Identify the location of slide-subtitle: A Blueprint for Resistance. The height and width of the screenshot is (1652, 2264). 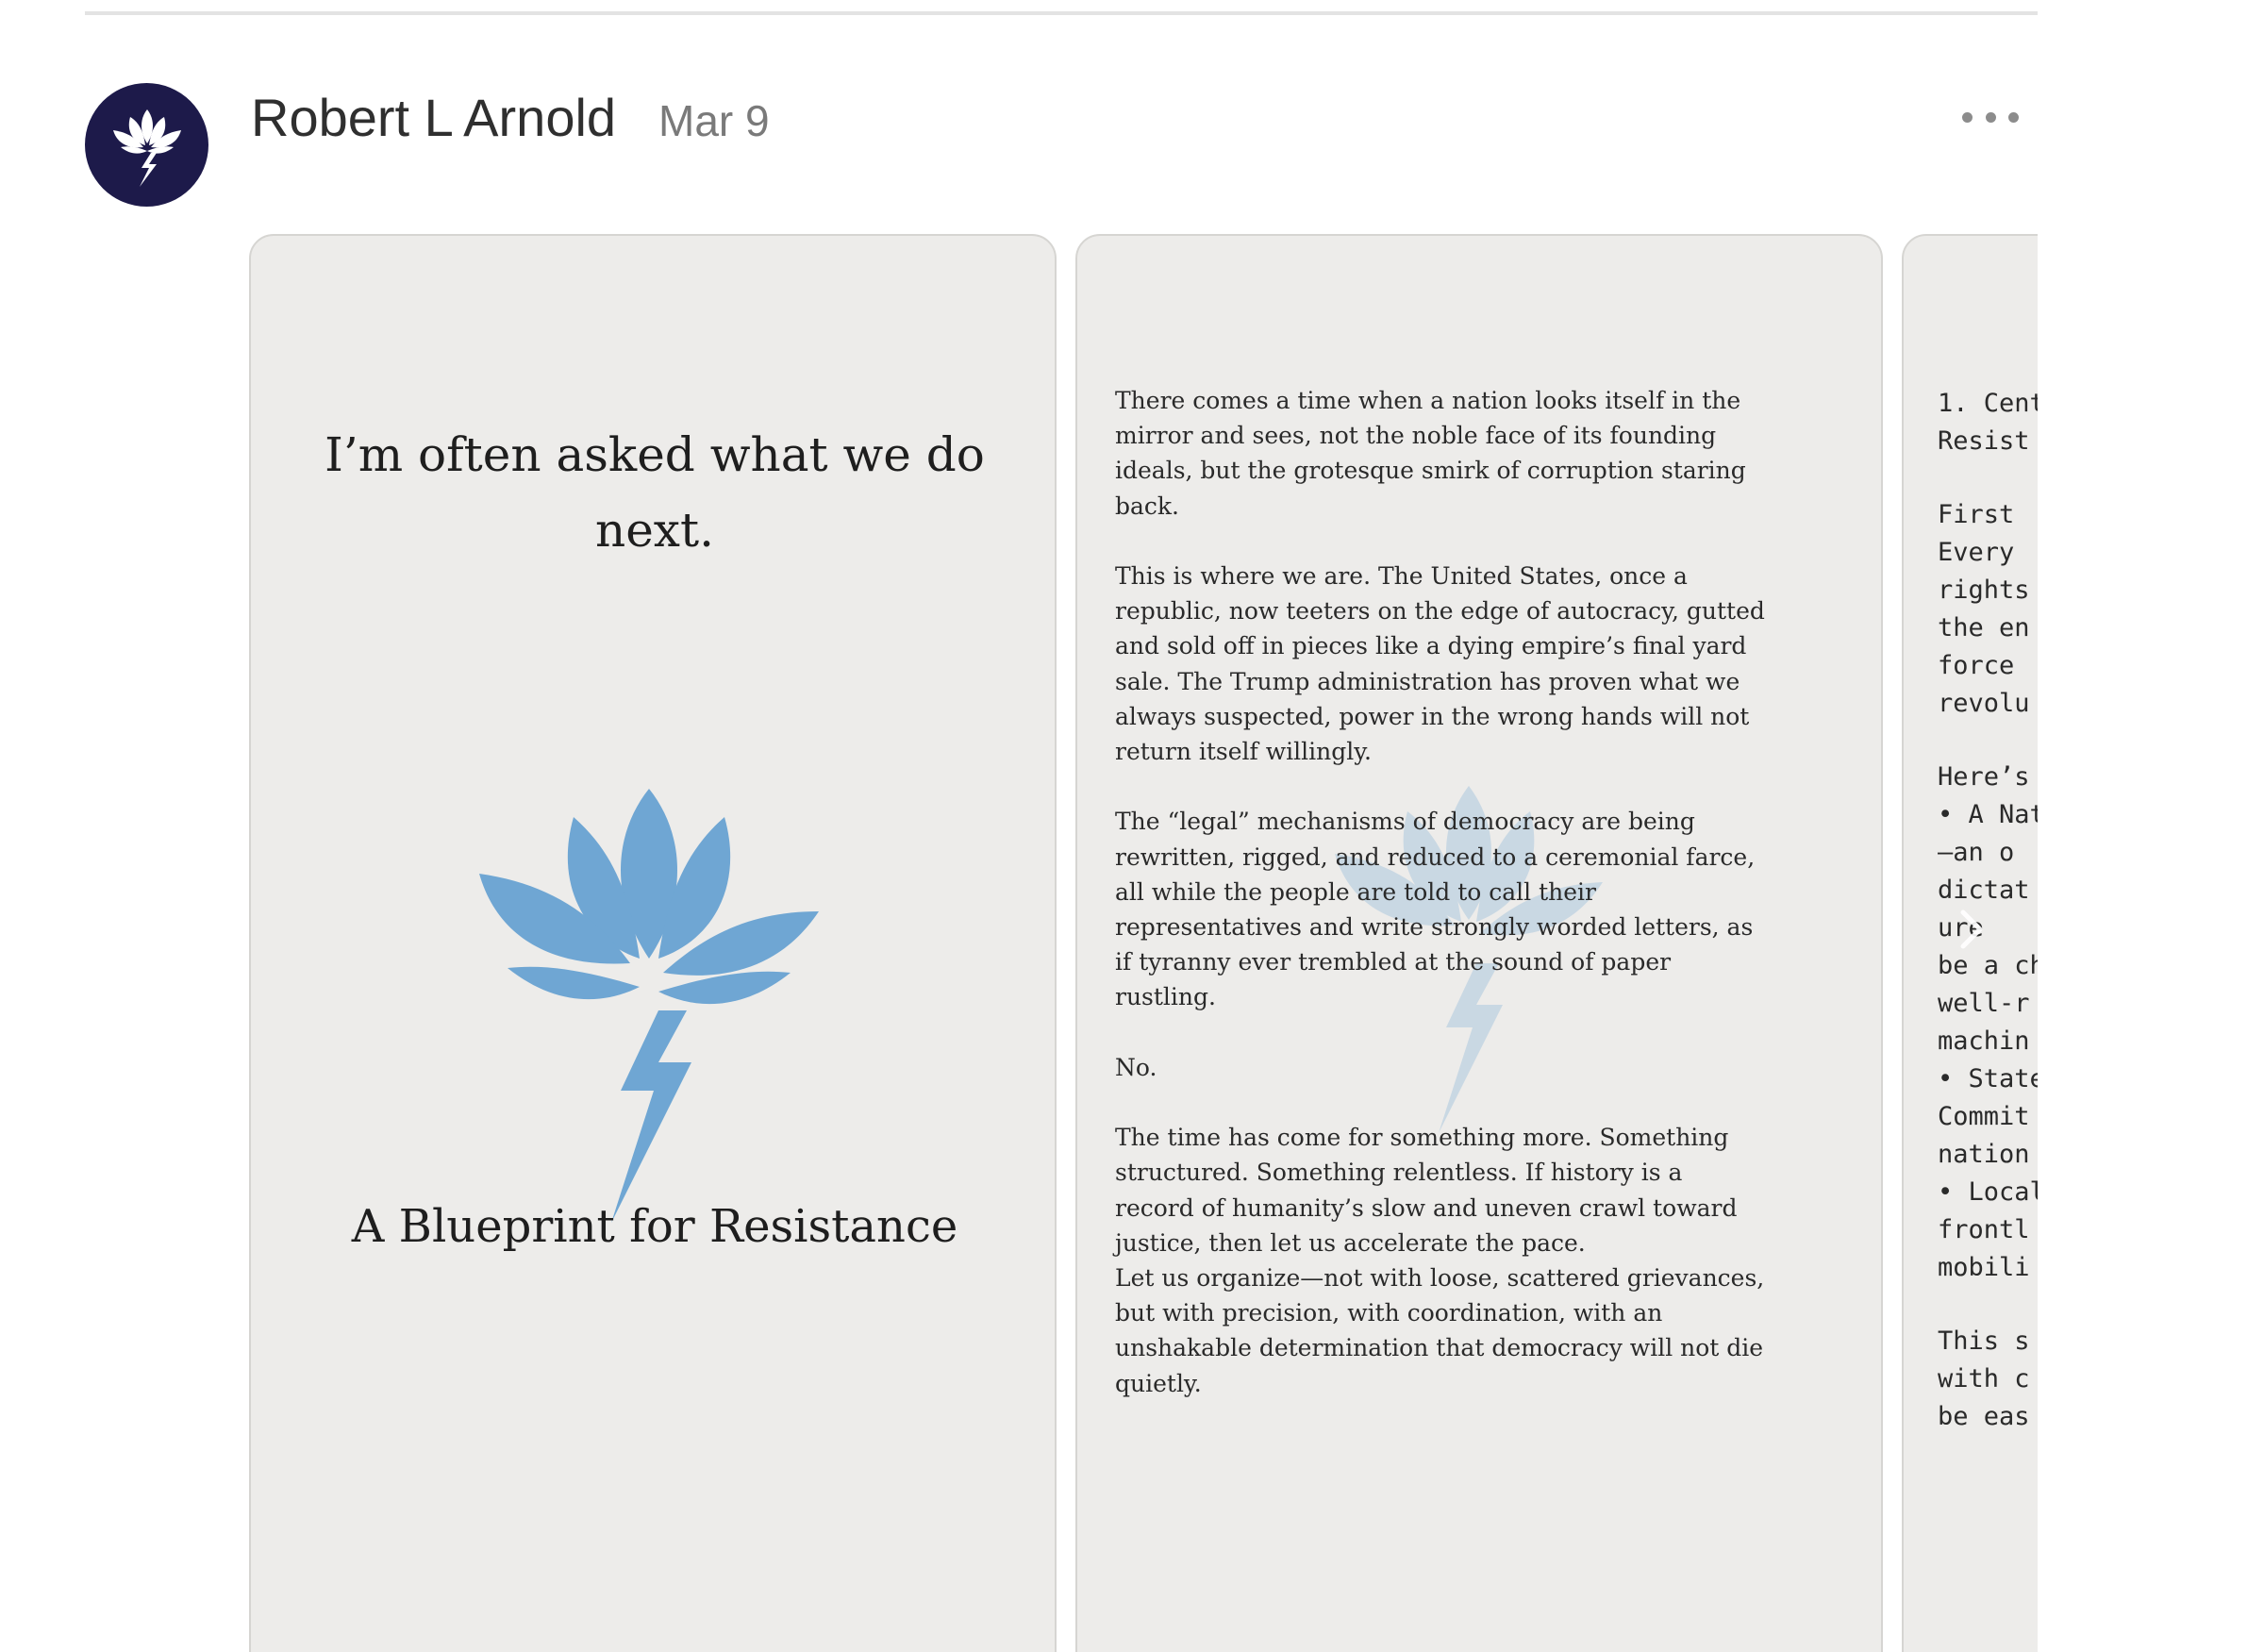
(654, 1226).